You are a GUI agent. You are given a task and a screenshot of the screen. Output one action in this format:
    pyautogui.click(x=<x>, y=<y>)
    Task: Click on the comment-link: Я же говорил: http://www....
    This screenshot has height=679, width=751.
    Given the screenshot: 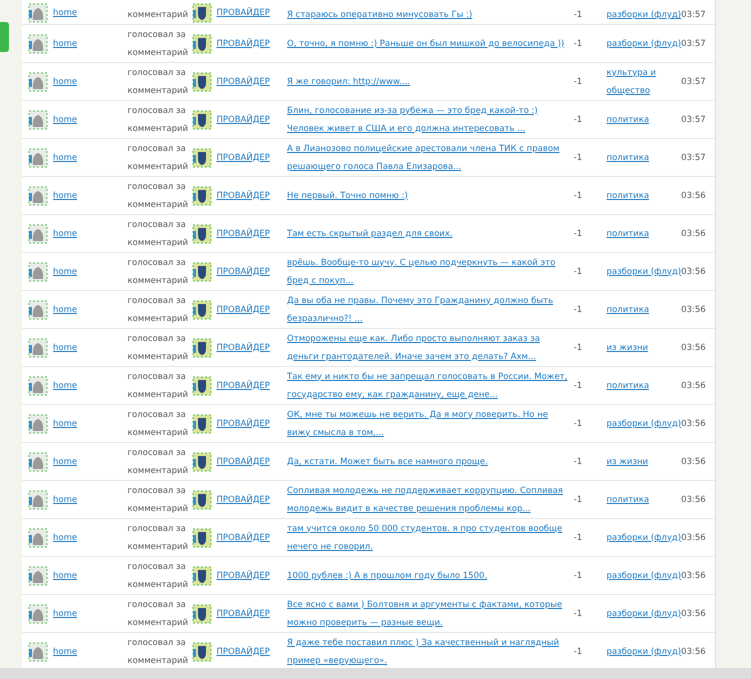 What is the action you would take?
    pyautogui.click(x=348, y=81)
    